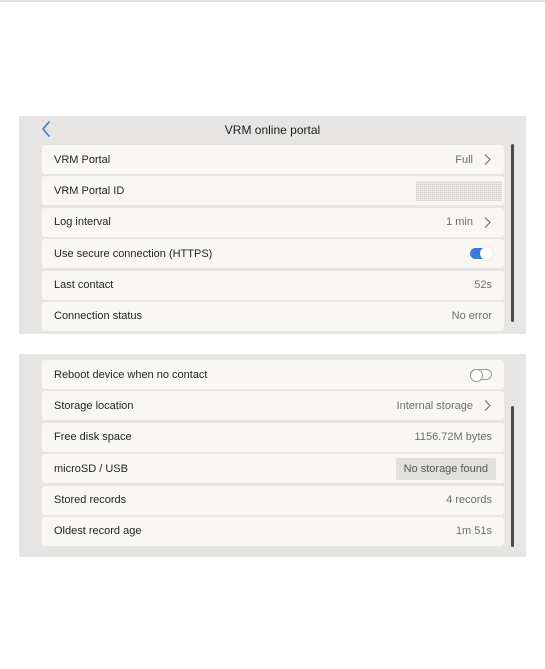 The image size is (545, 669). I want to click on row-label: VRM Portal ID, so click(89, 190).